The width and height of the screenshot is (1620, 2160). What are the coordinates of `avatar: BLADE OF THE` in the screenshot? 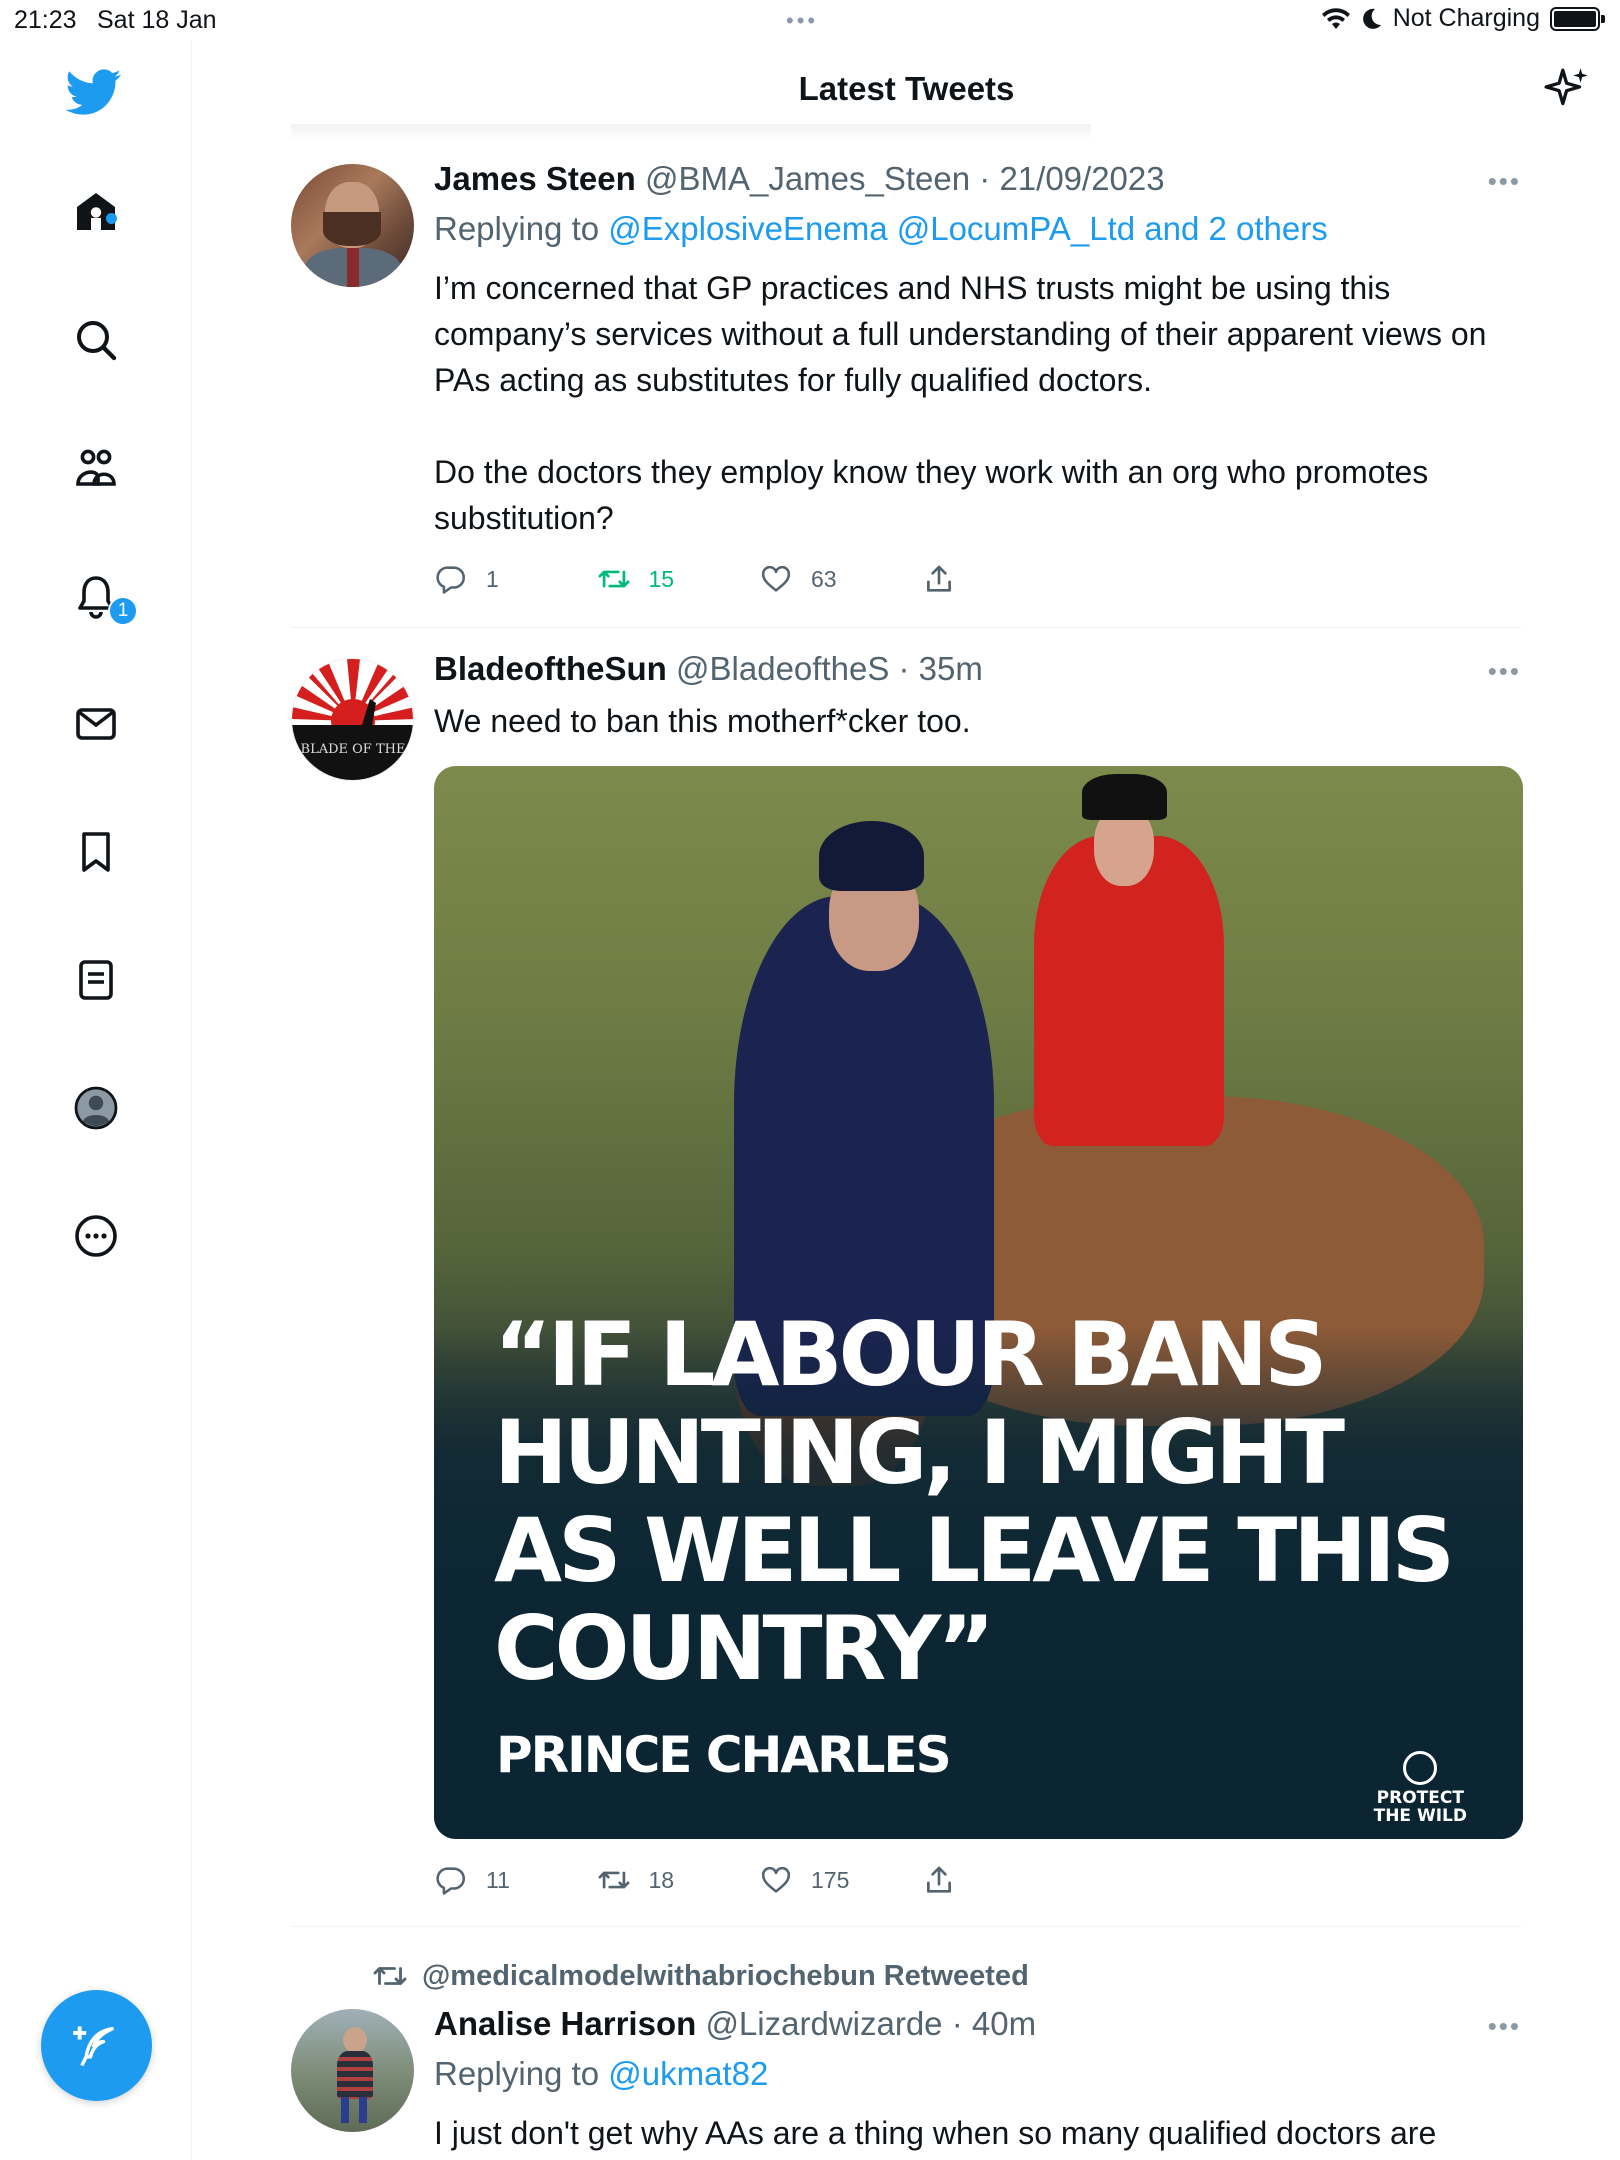 It's located at (352, 719).